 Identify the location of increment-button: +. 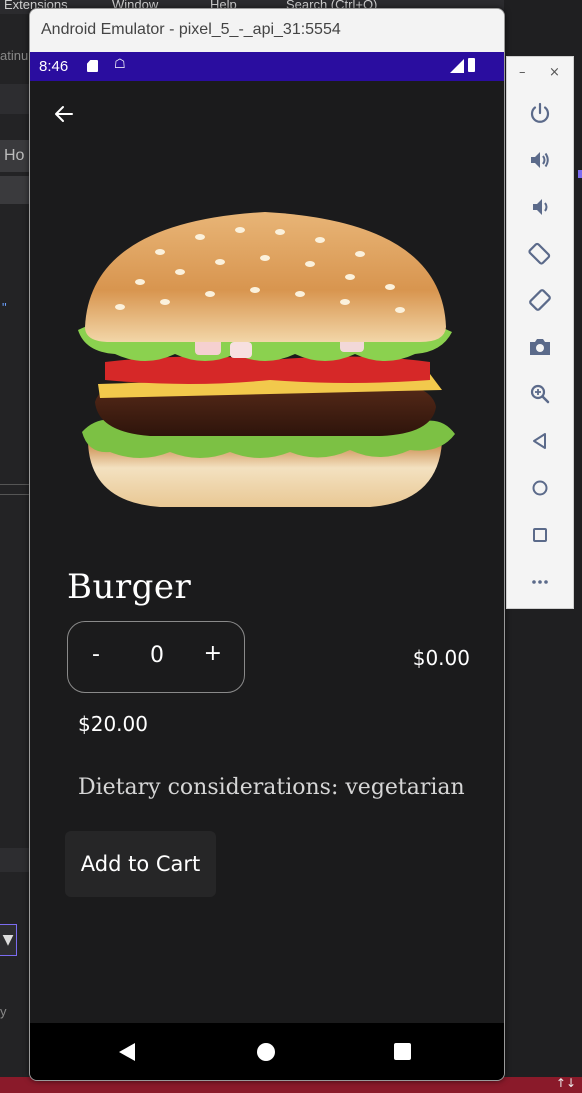
(213, 653).